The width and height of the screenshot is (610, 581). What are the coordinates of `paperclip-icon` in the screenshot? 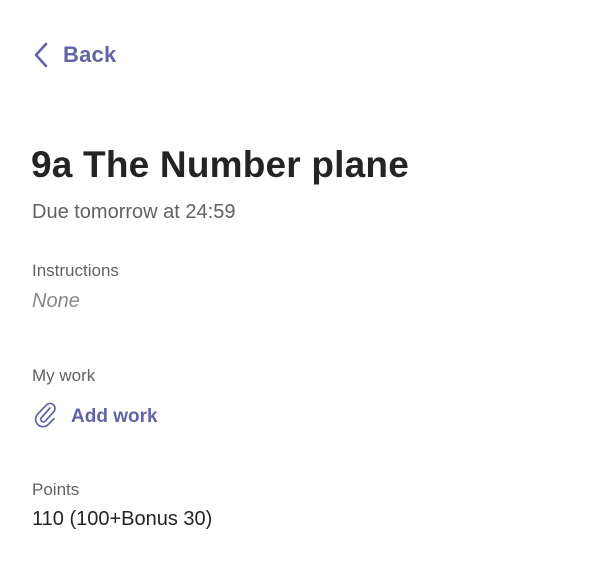 It's located at (45, 416).